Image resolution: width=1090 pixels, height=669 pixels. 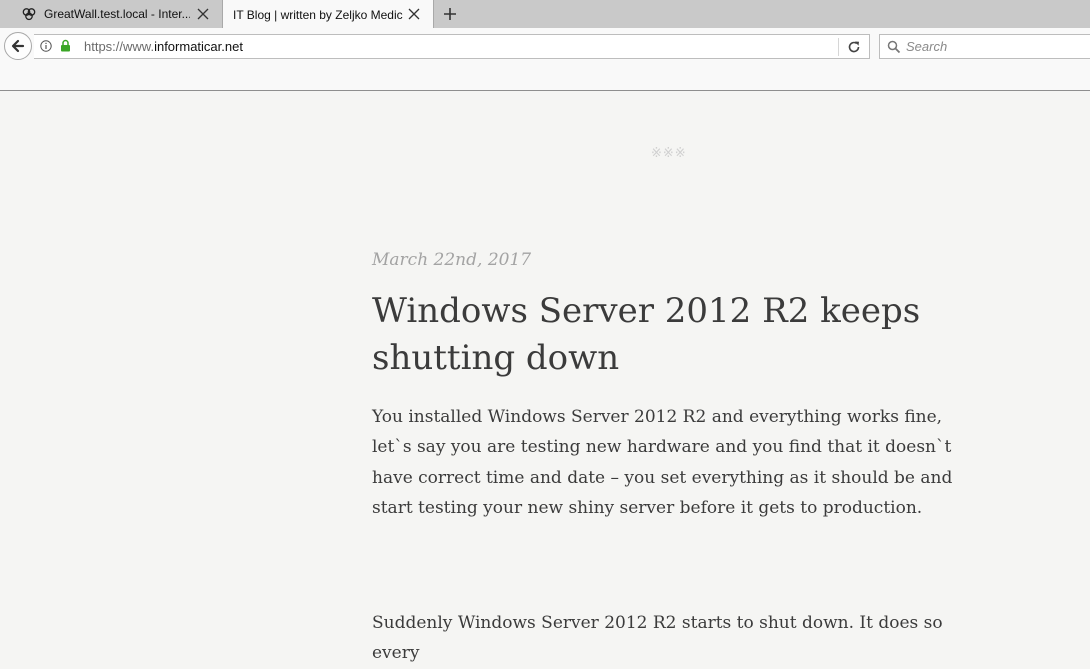 What do you see at coordinates (29, 14) in the screenshot?
I see `favicon-icon` at bounding box center [29, 14].